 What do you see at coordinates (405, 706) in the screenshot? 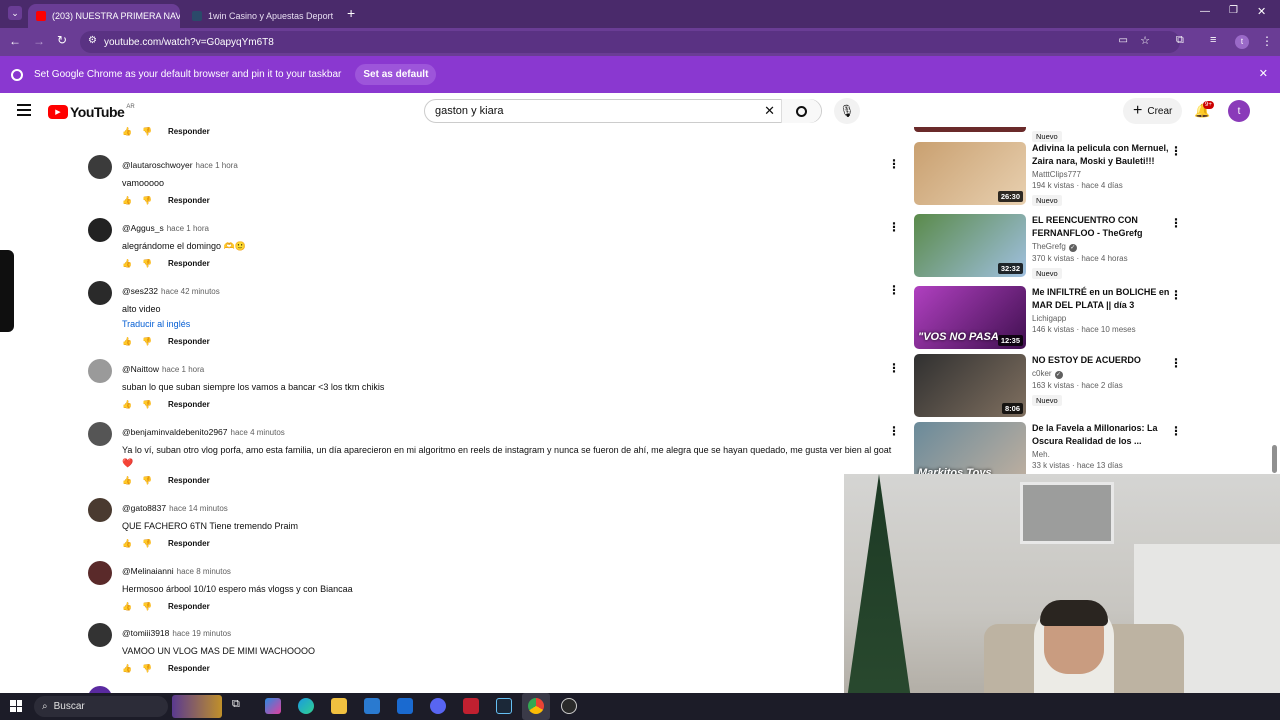
I see `outlook-icon` at bounding box center [405, 706].